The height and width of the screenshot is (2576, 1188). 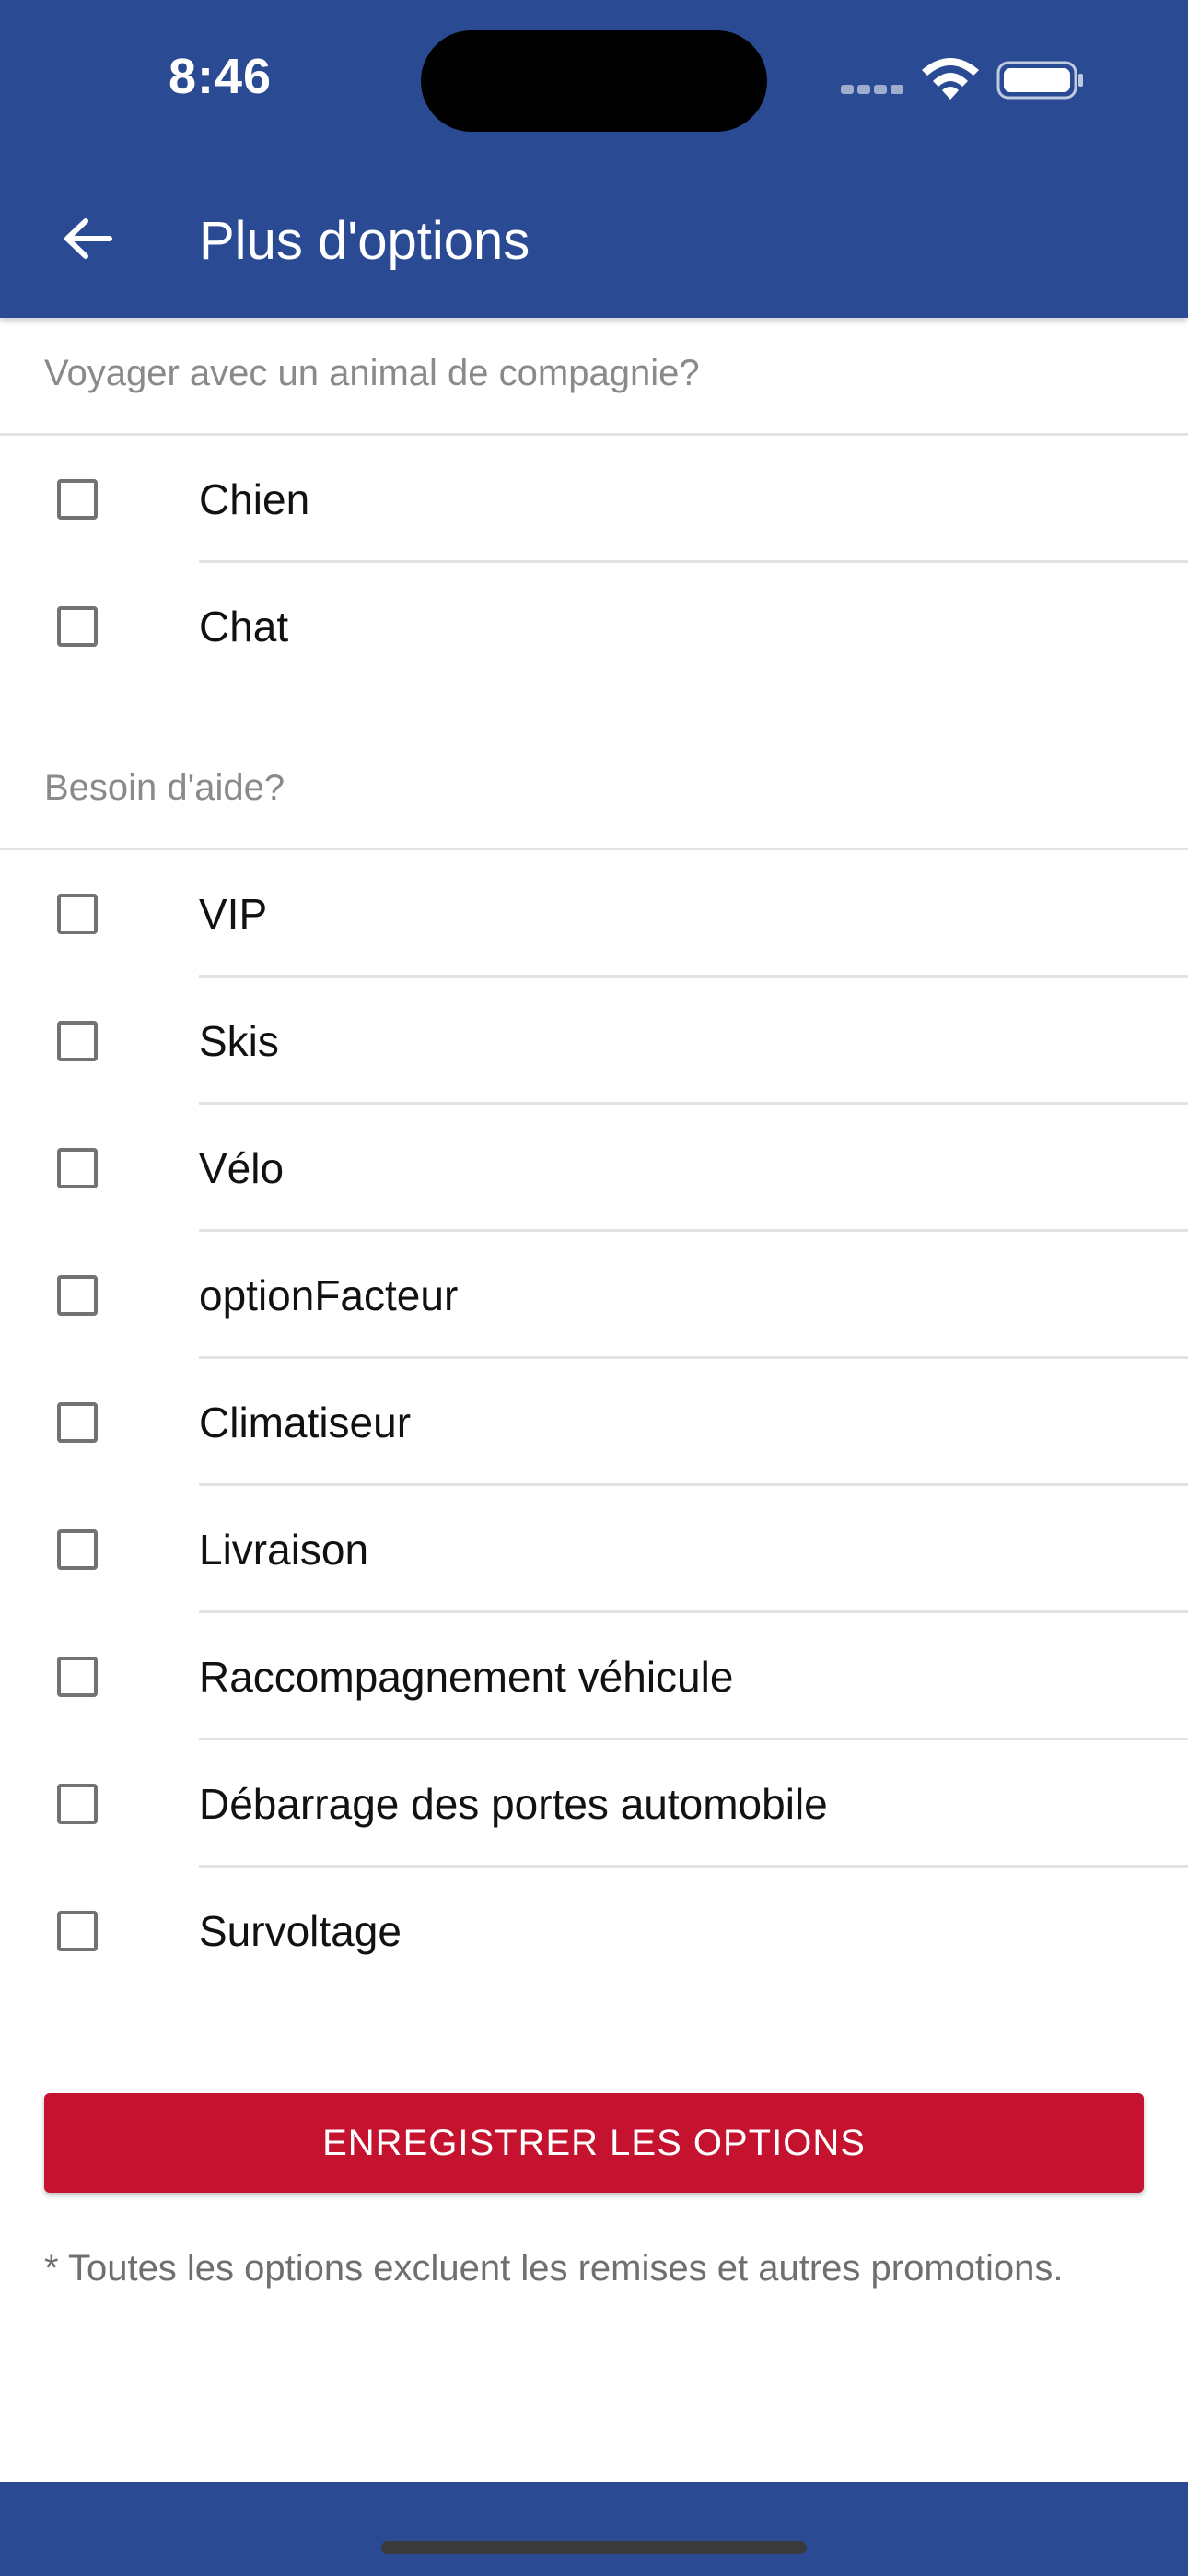 I want to click on option-label: Livraison, so click(x=284, y=1550).